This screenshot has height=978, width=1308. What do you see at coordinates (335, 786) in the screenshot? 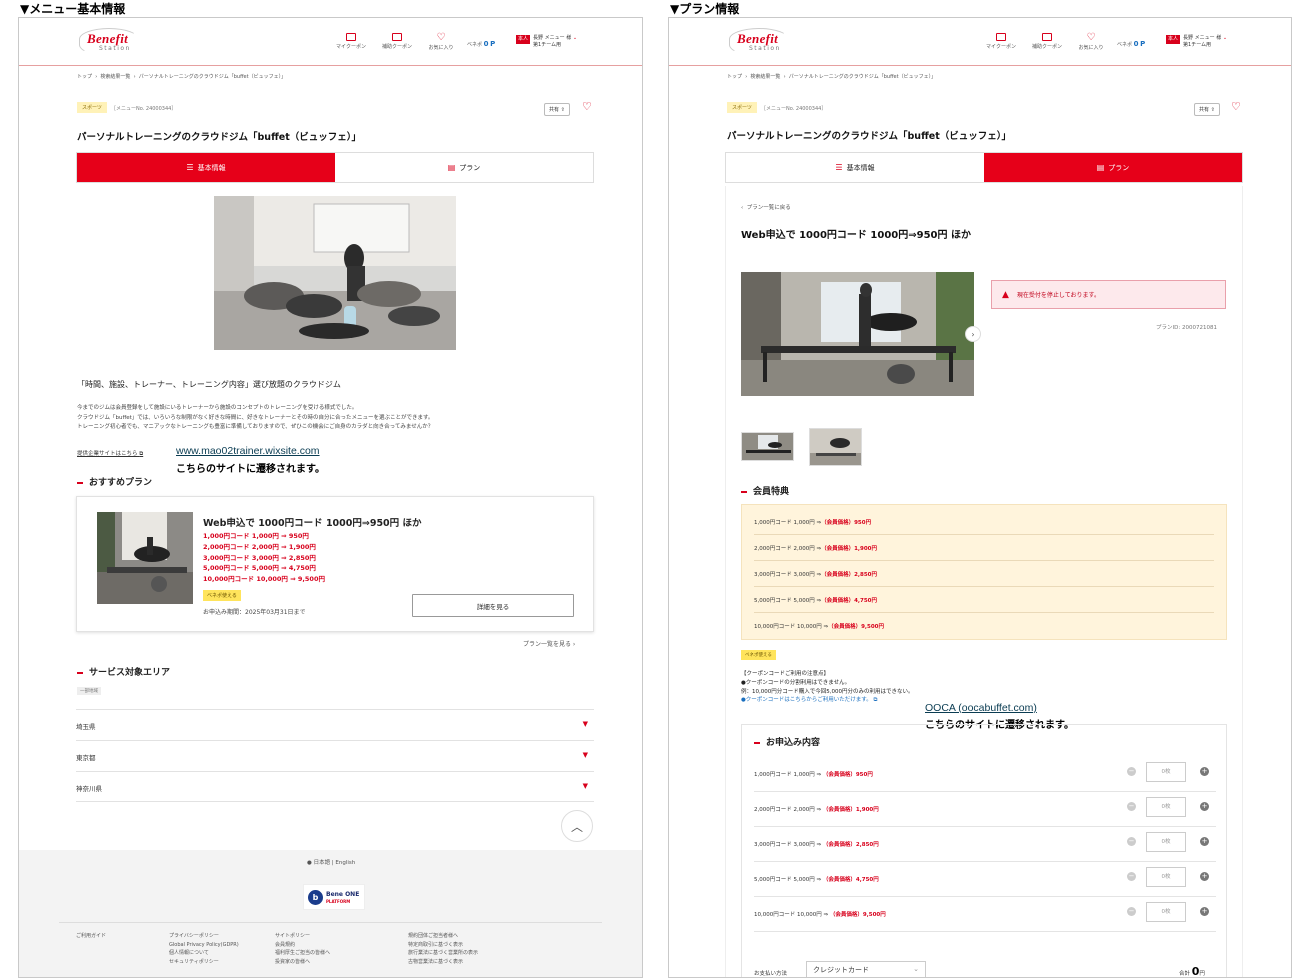
I see `area-row-kanagawa: 神奈川県 ▼` at bounding box center [335, 786].